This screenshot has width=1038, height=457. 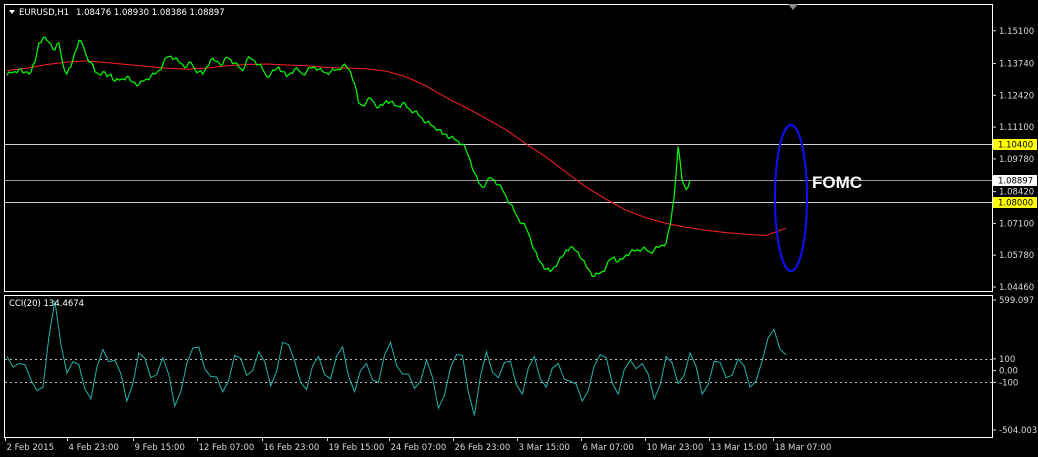 What do you see at coordinates (357, 448) in the screenshot?
I see `time-axis-label: 19 Feb 15:00` at bounding box center [357, 448].